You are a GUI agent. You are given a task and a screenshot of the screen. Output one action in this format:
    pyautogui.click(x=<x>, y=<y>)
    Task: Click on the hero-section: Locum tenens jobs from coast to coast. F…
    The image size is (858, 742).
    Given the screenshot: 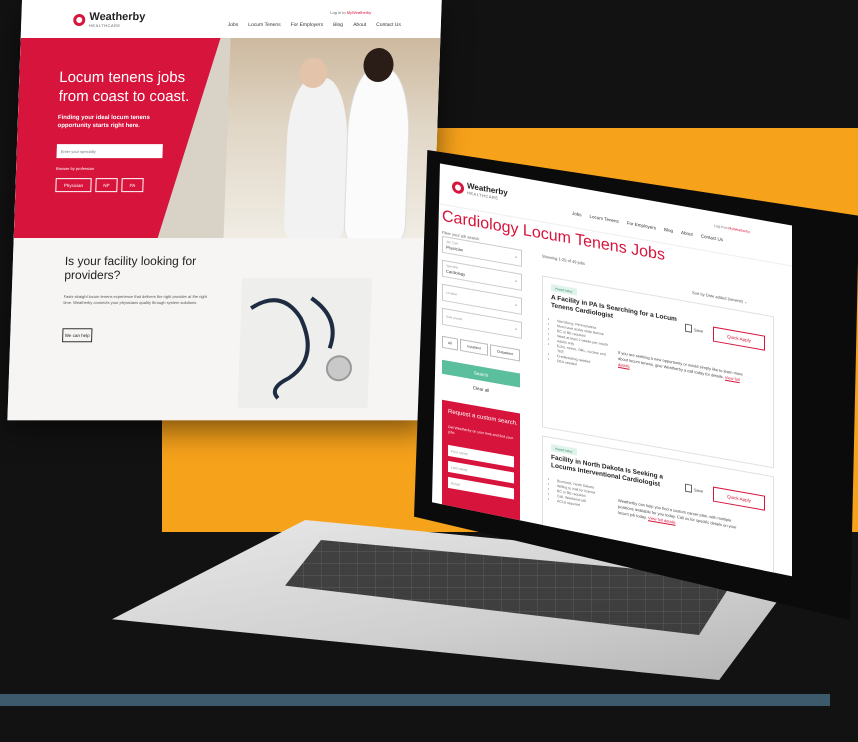 What is the action you would take?
    pyautogui.click(x=227, y=139)
    